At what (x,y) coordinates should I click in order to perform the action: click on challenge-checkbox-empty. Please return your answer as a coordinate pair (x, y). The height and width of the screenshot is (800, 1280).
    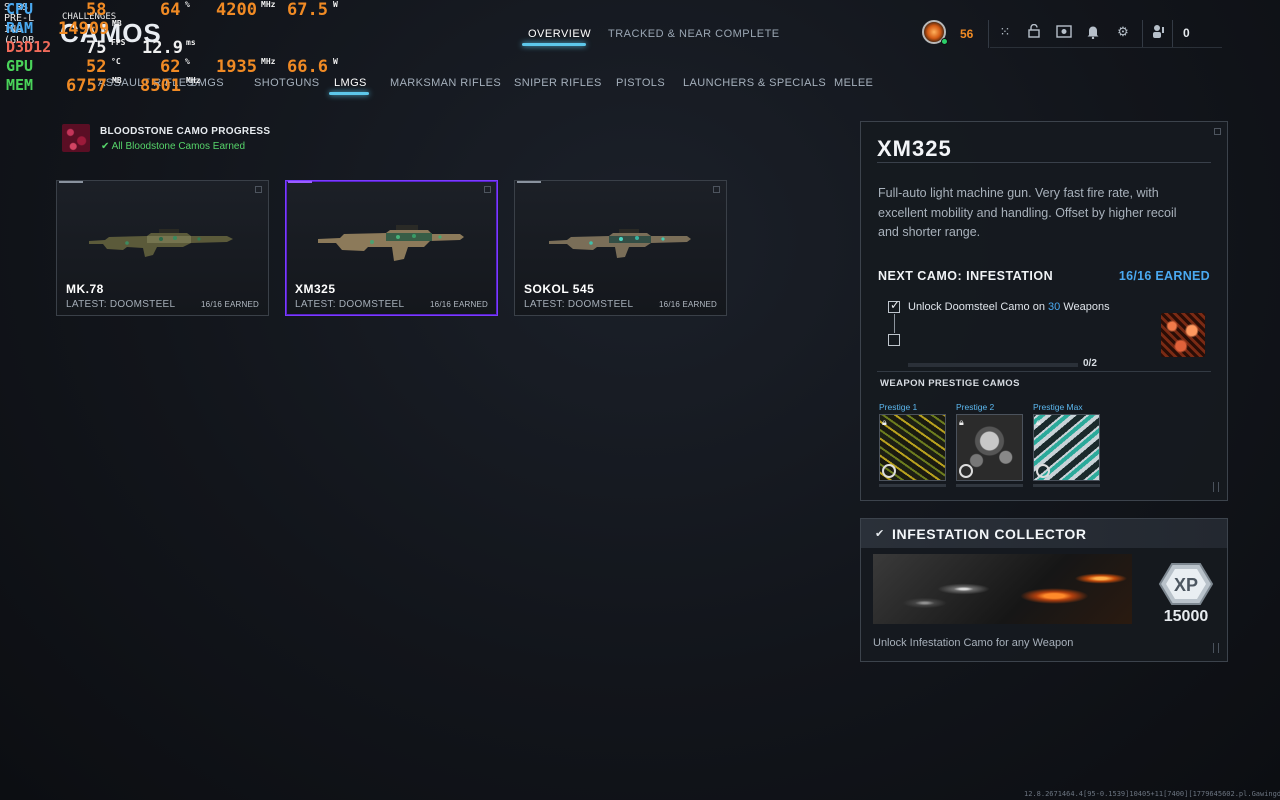
    Looking at the image, I should click on (894, 340).